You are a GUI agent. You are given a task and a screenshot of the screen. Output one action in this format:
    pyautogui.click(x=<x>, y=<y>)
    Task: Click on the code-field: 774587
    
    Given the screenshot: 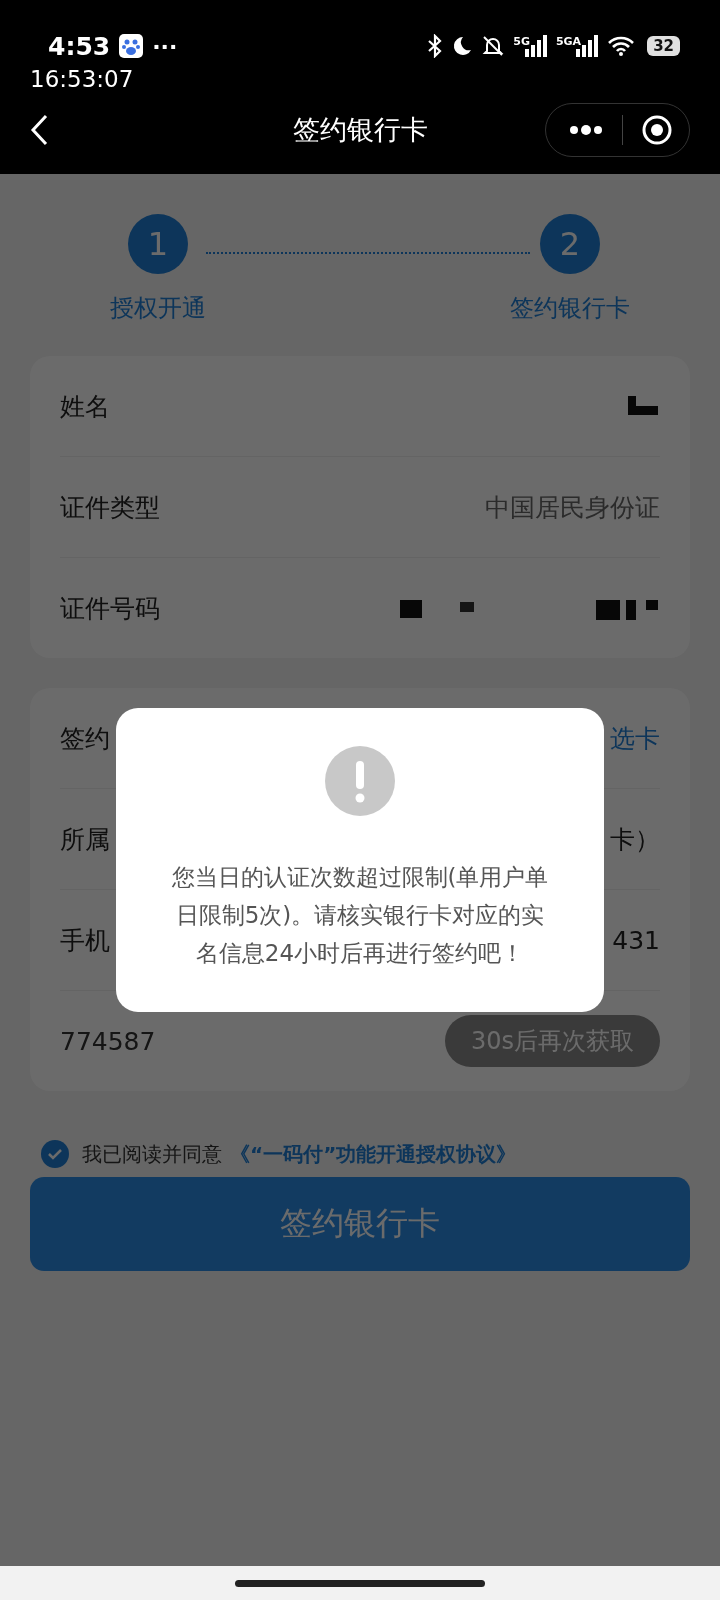 What is the action you would take?
    pyautogui.click(x=108, y=1041)
    